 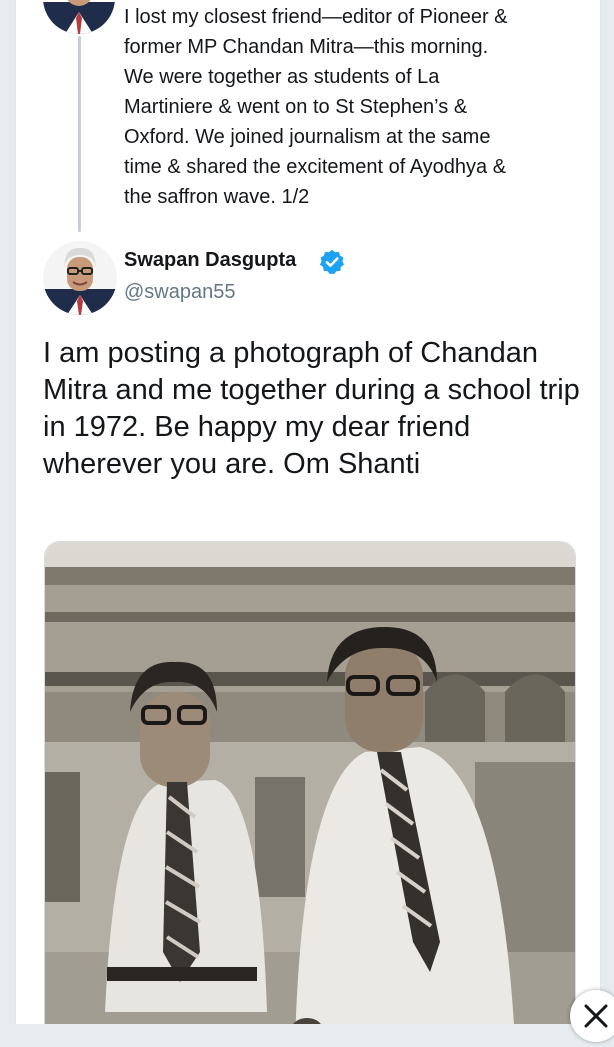 I want to click on author-avatar, so click(x=80, y=278).